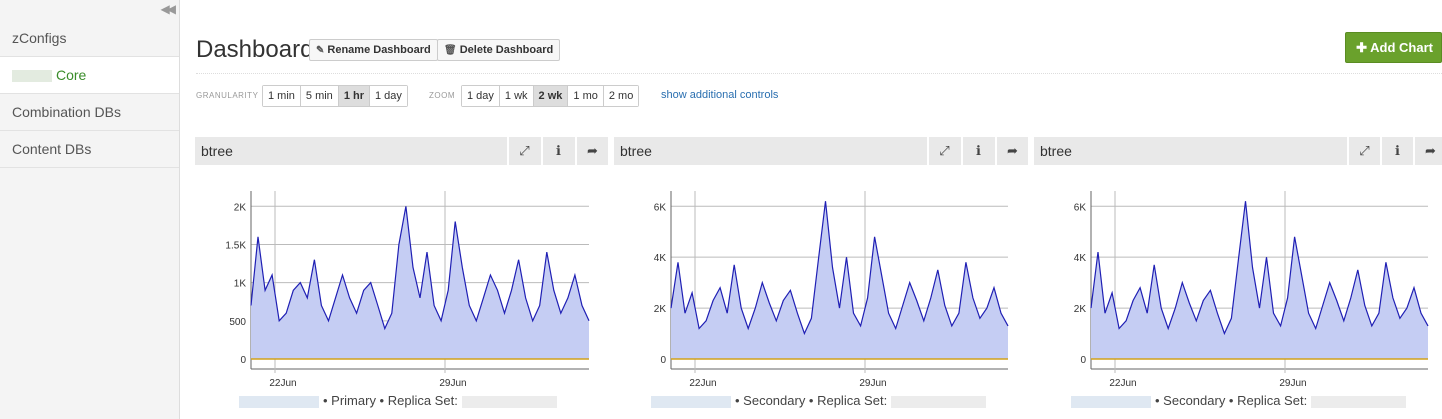  Describe the element at coordinates (66, 112) in the screenshot. I see `sidebar-item-label: Combination DBs` at that location.